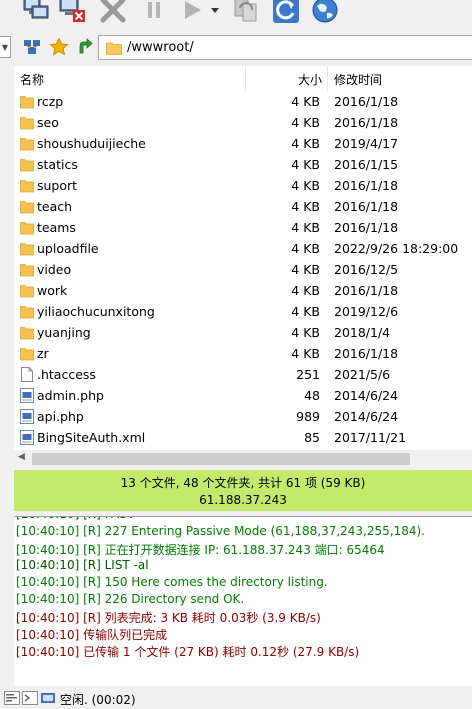 The height and width of the screenshot is (709, 472). I want to click on file-row: api.php 989 2014/6/24, so click(243, 416).